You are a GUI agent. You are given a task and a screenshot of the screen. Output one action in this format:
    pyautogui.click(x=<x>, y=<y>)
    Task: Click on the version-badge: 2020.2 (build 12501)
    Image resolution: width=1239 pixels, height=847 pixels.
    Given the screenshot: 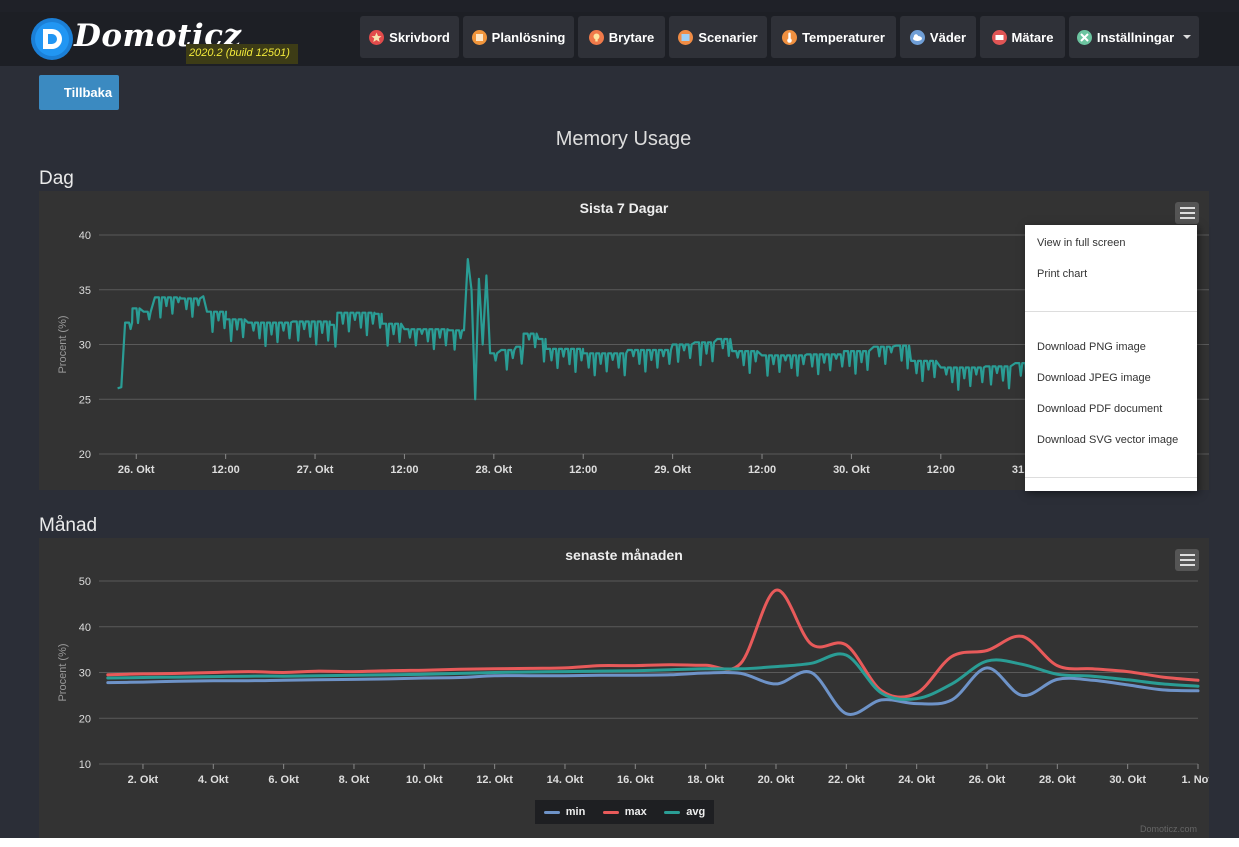 What is the action you would take?
    pyautogui.click(x=242, y=54)
    